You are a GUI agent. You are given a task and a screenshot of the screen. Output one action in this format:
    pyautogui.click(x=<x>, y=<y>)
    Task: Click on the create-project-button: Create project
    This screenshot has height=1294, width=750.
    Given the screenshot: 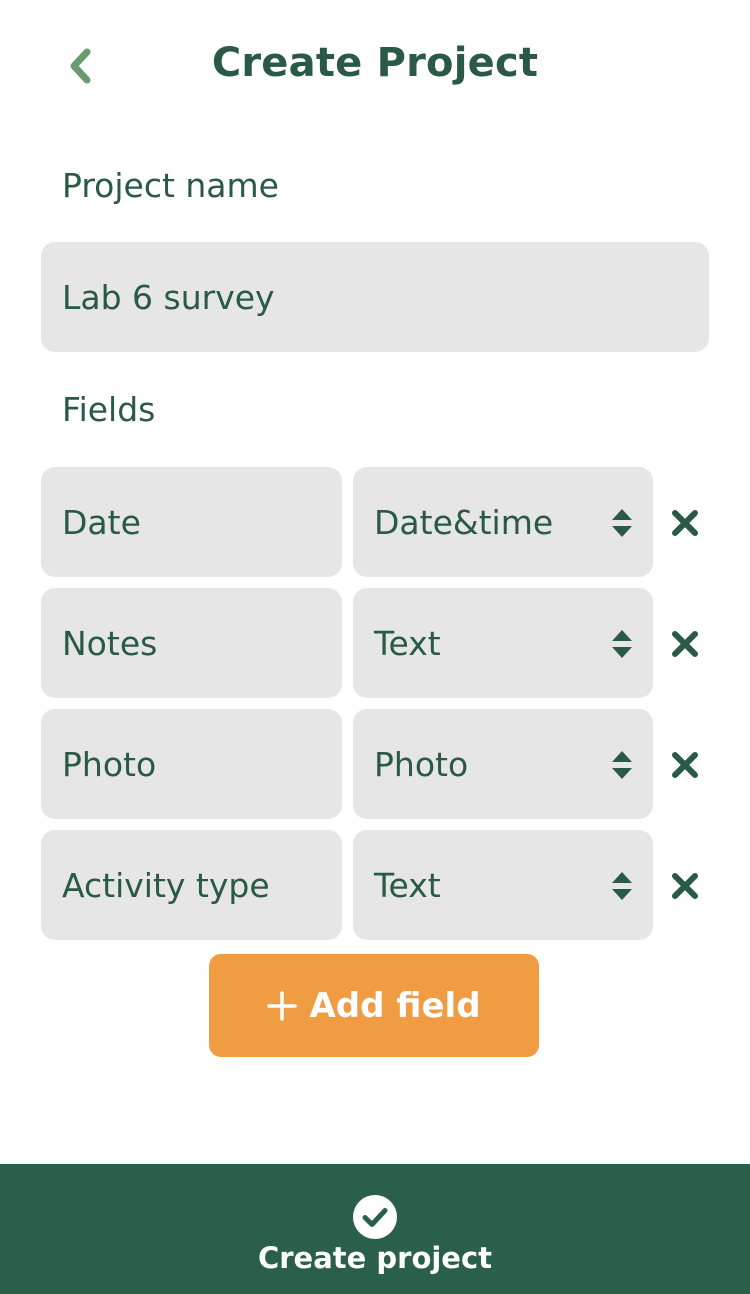 What is the action you would take?
    pyautogui.click(x=375, y=1229)
    